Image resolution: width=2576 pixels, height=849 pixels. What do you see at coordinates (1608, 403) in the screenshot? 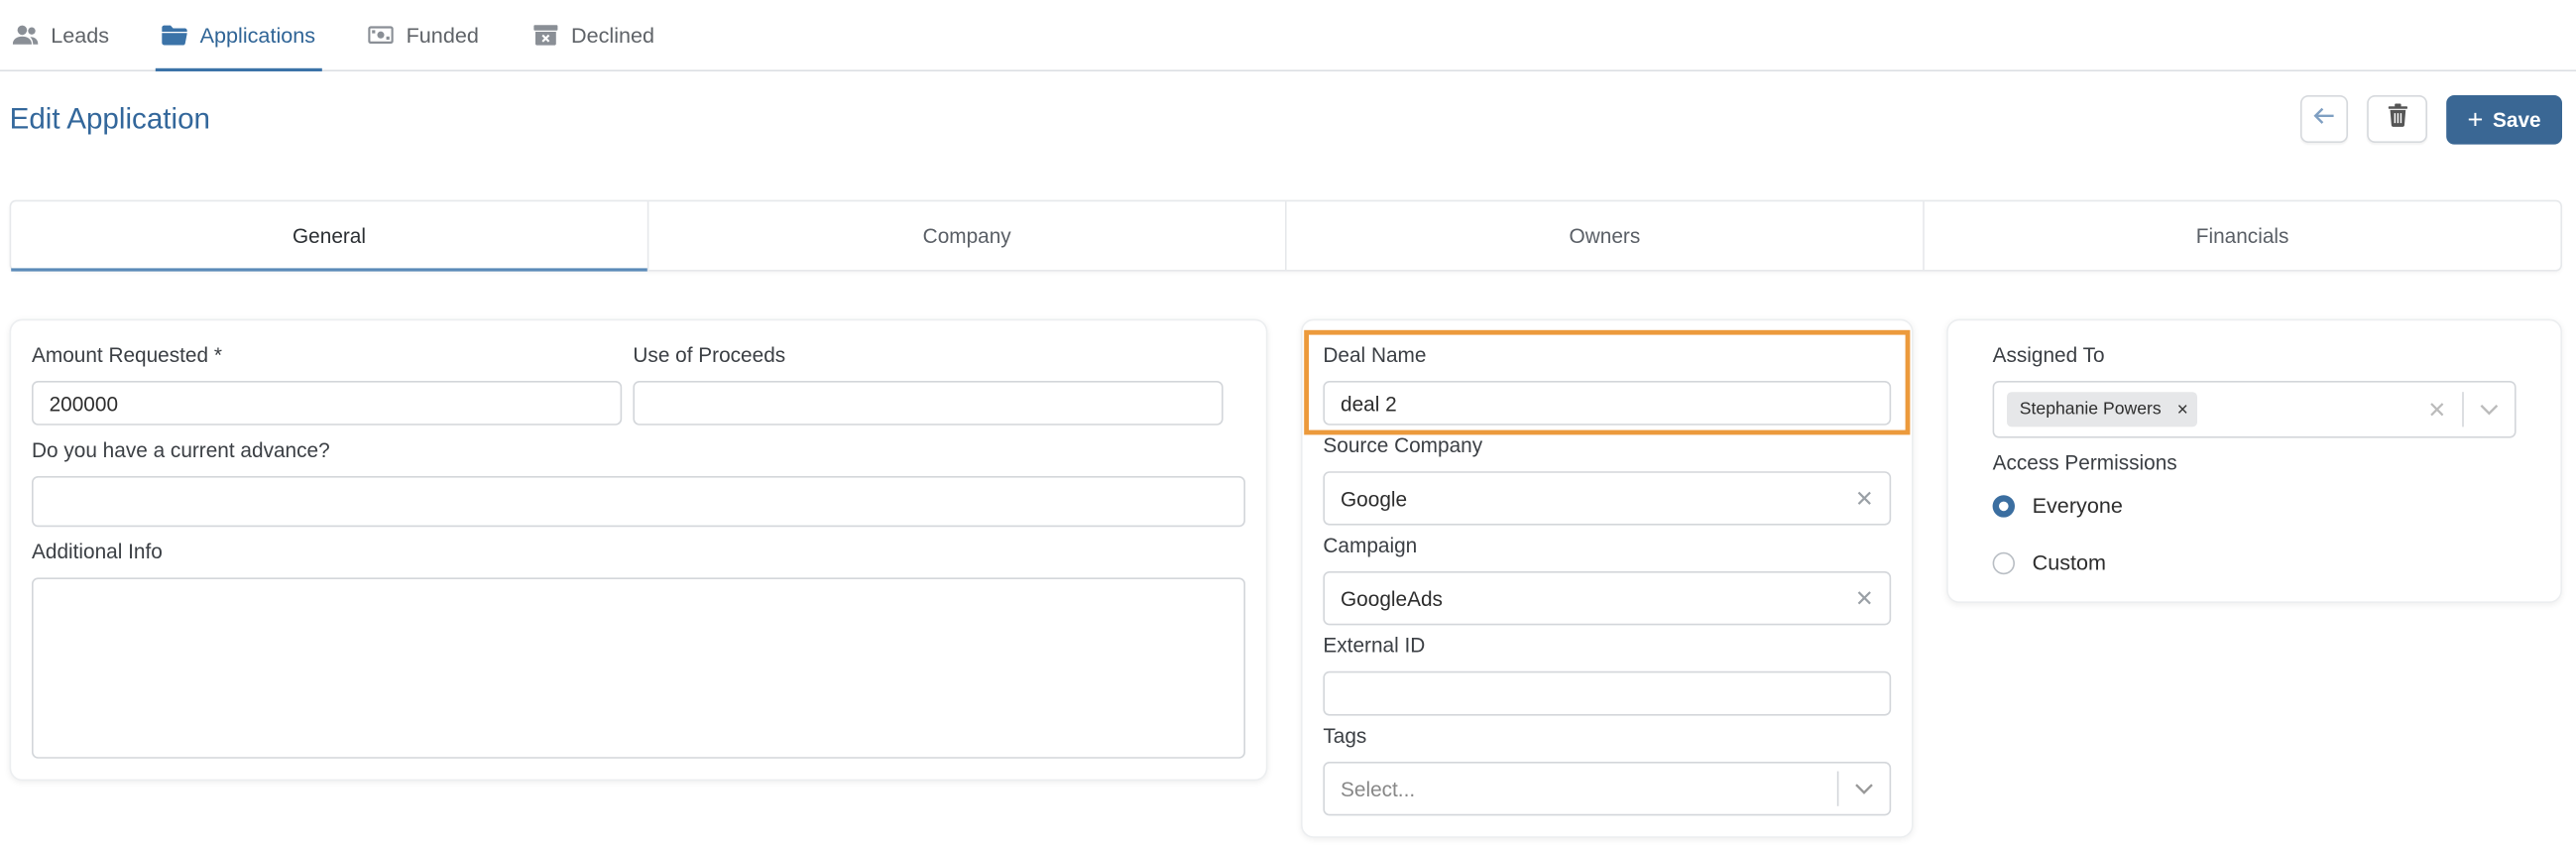
I see `deal-name-input: deal 2` at bounding box center [1608, 403].